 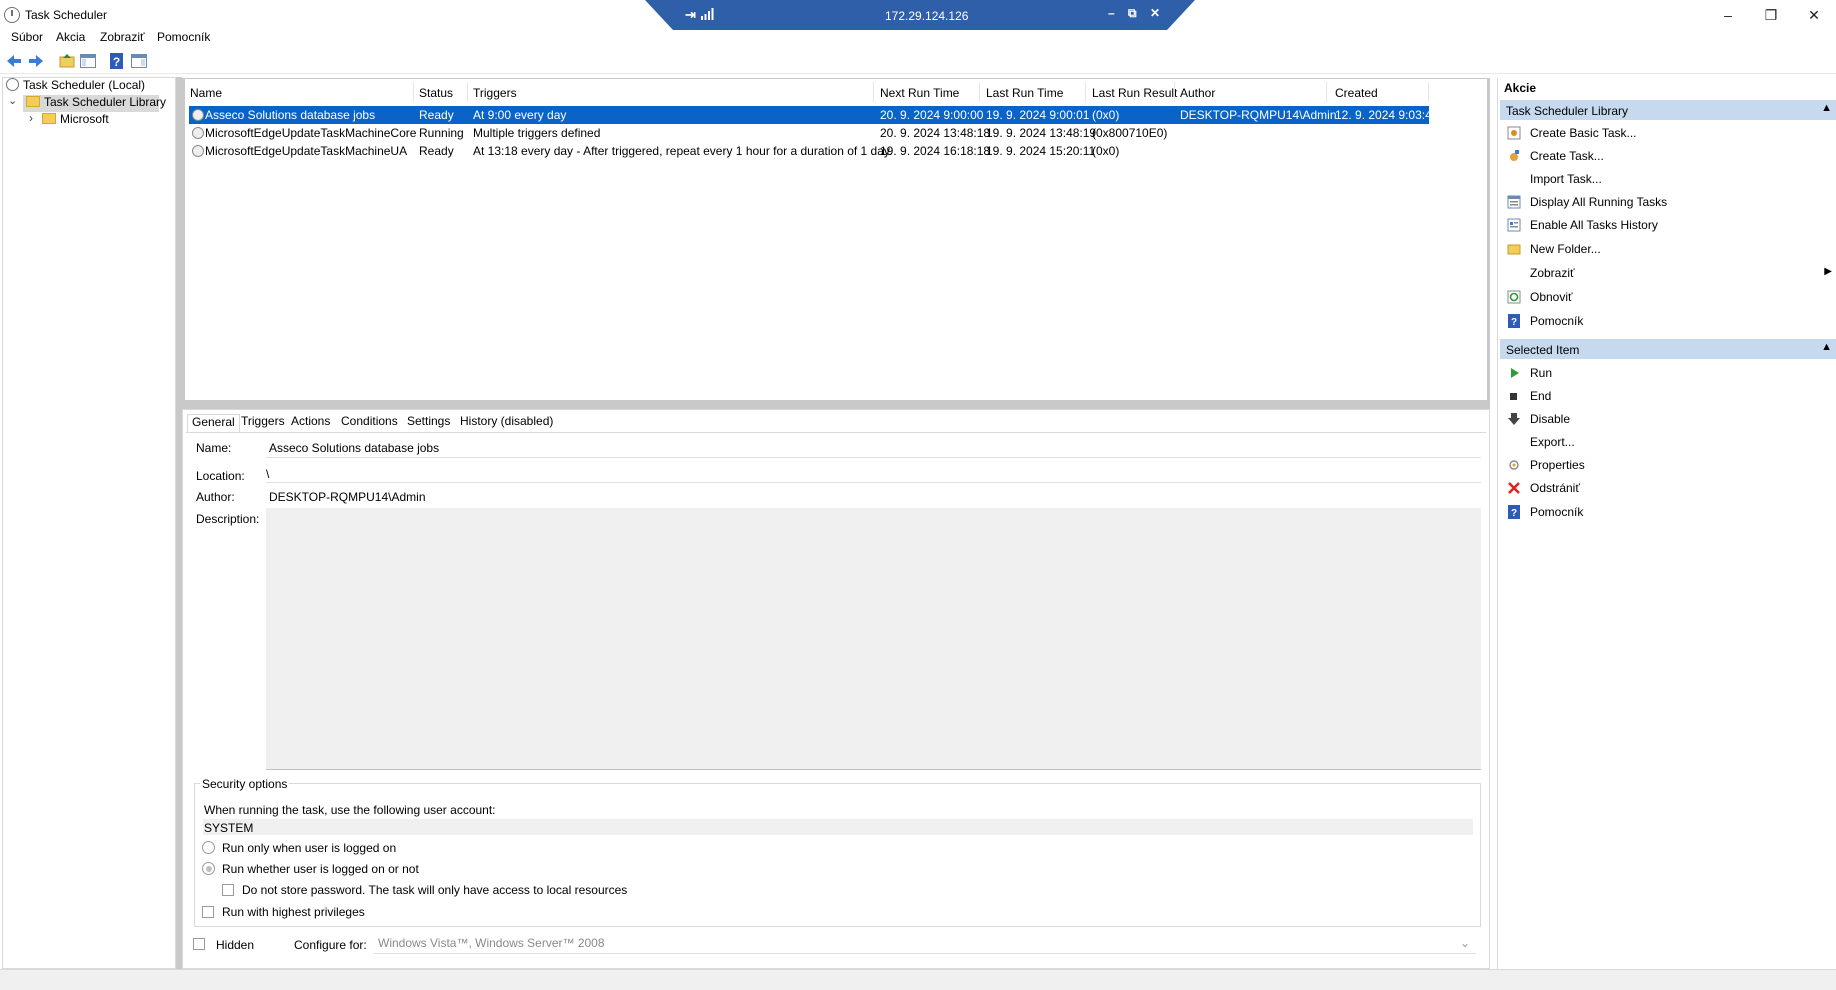 I want to click on section-header-selected-item: Selected Item ▲, so click(x=1668, y=349).